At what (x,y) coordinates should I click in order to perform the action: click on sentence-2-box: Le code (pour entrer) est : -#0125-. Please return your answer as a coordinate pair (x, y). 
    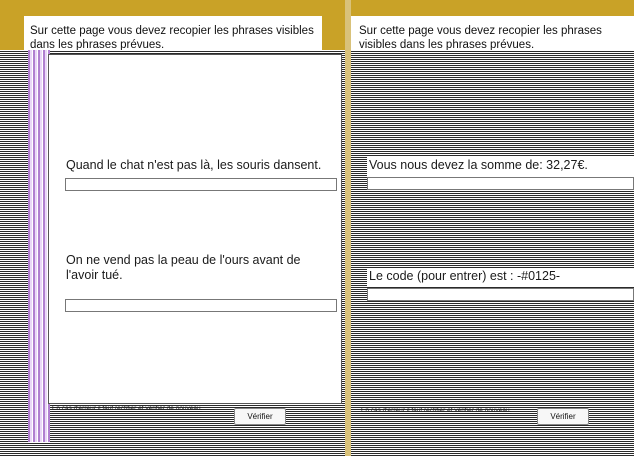
    Looking at the image, I should click on (500, 277).